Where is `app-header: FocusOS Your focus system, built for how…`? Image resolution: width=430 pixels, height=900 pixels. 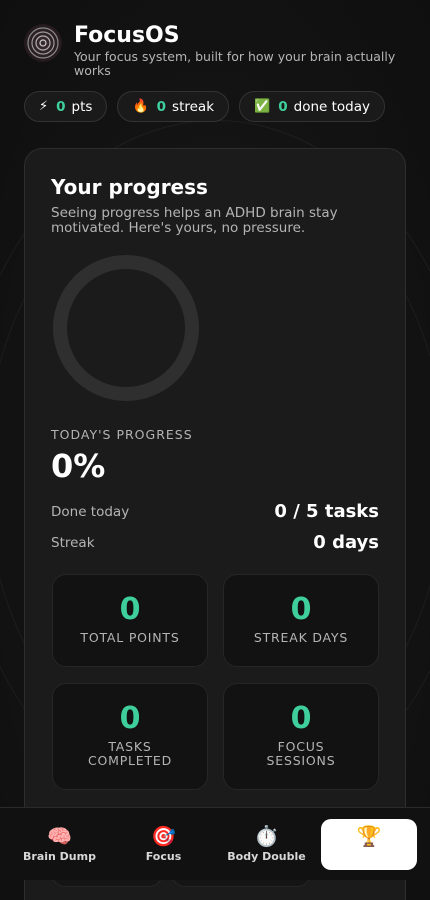
app-header: FocusOS Your focus system, built for how… is located at coordinates (215, 50).